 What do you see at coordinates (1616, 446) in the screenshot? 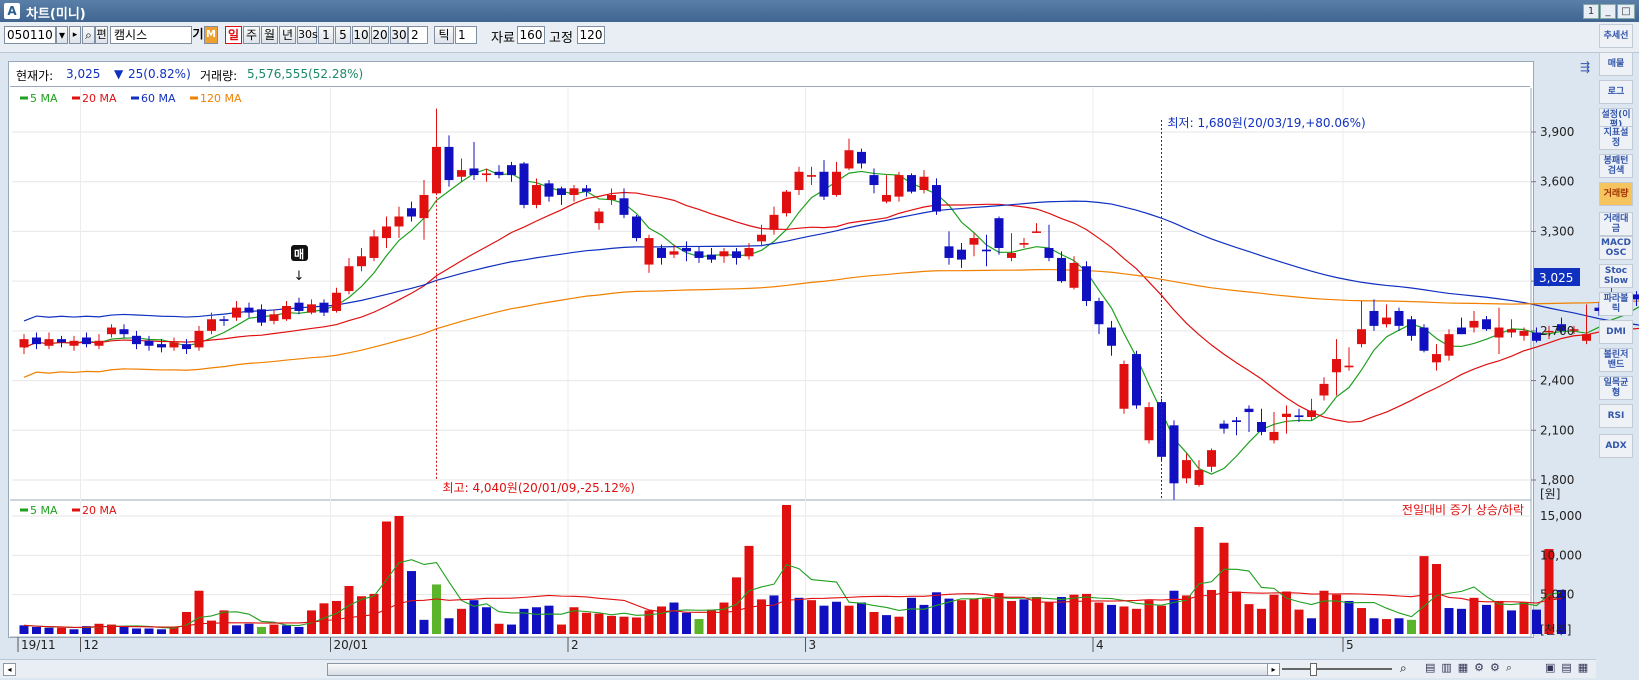
I see `tool-15: ADX` at bounding box center [1616, 446].